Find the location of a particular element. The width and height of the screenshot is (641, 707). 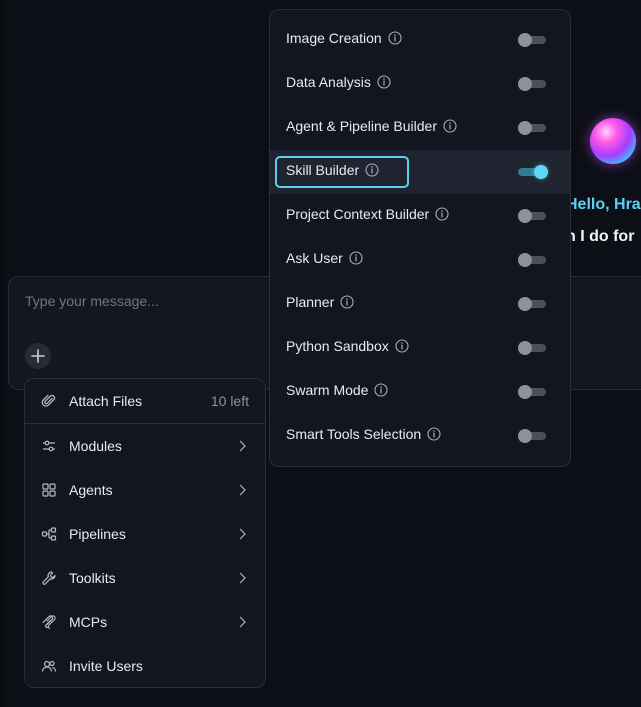

module-label-text: Image Creation is located at coordinates (334, 38).